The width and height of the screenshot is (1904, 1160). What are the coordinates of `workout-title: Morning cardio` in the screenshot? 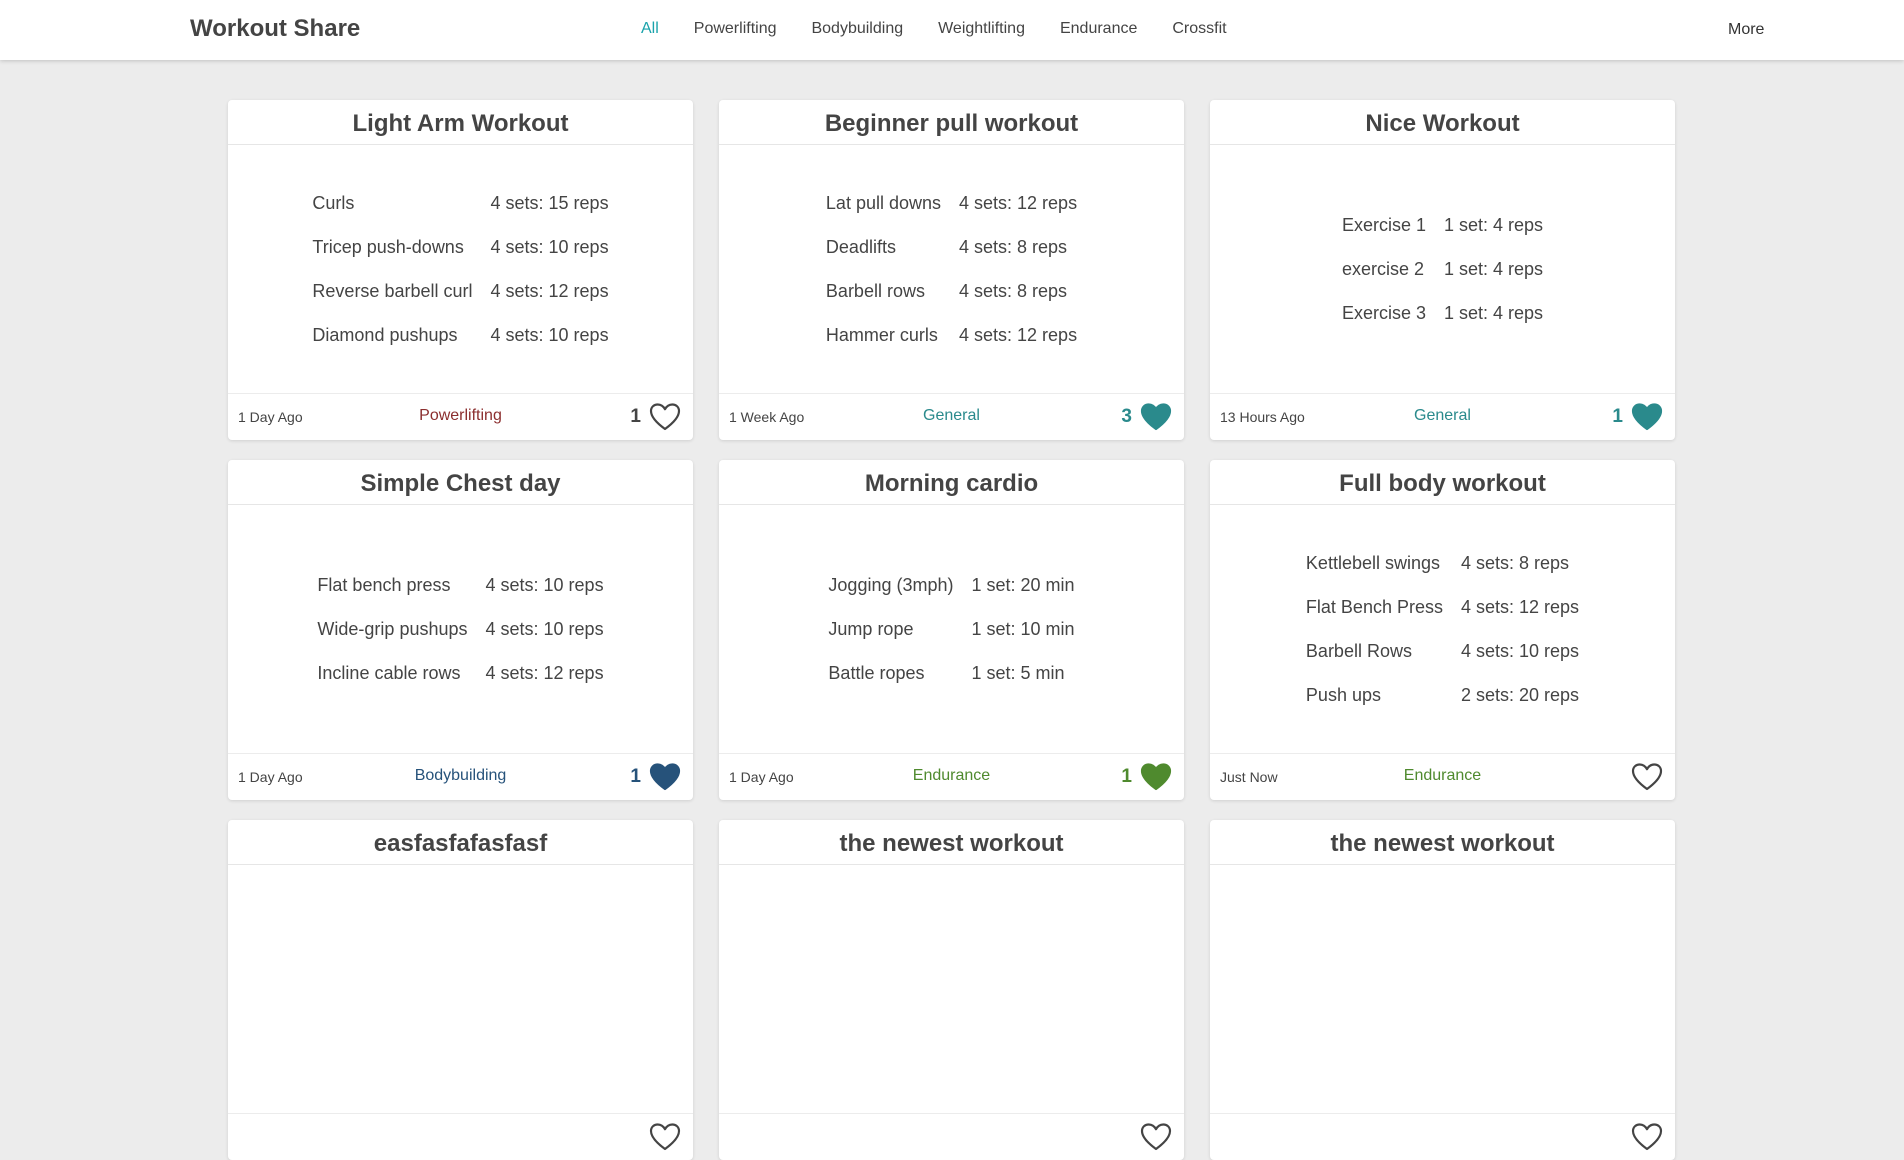 It's located at (951, 482).